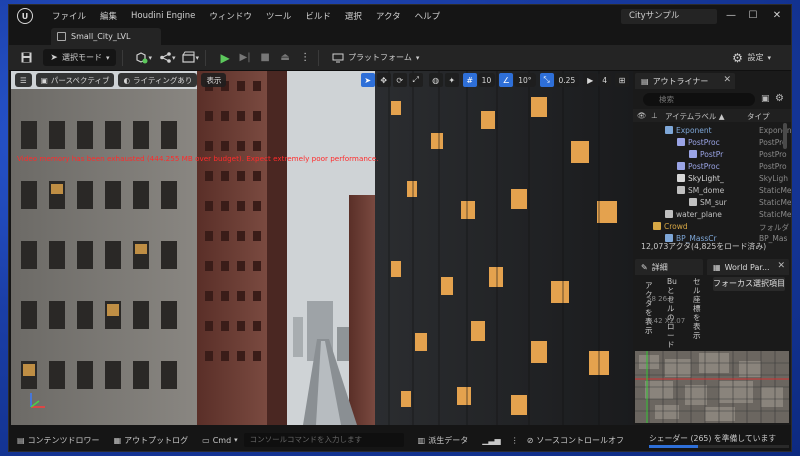  I want to click on show-dropdown: 表示, so click(214, 80).